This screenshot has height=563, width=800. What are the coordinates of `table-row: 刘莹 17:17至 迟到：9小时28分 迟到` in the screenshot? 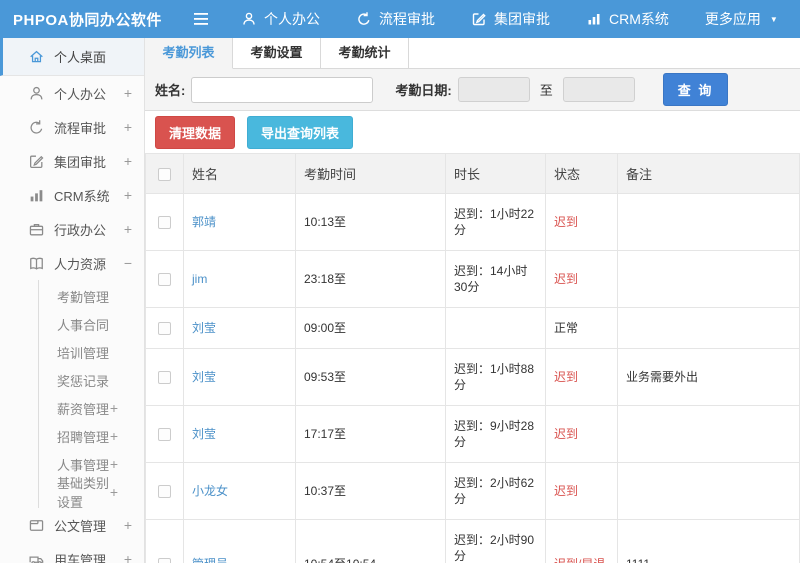 It's located at (472, 434).